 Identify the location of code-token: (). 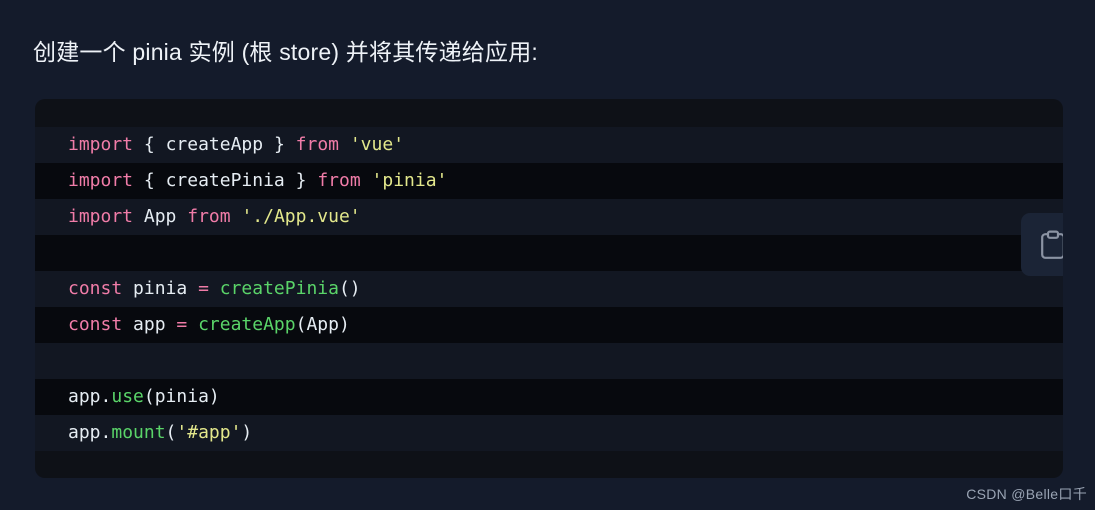
(349, 288).